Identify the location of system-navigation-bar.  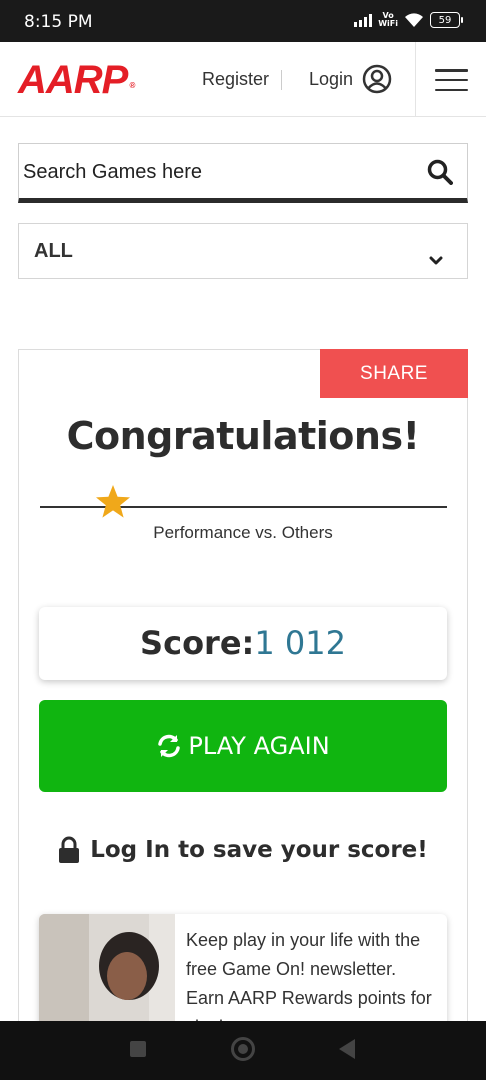
(243, 1050).